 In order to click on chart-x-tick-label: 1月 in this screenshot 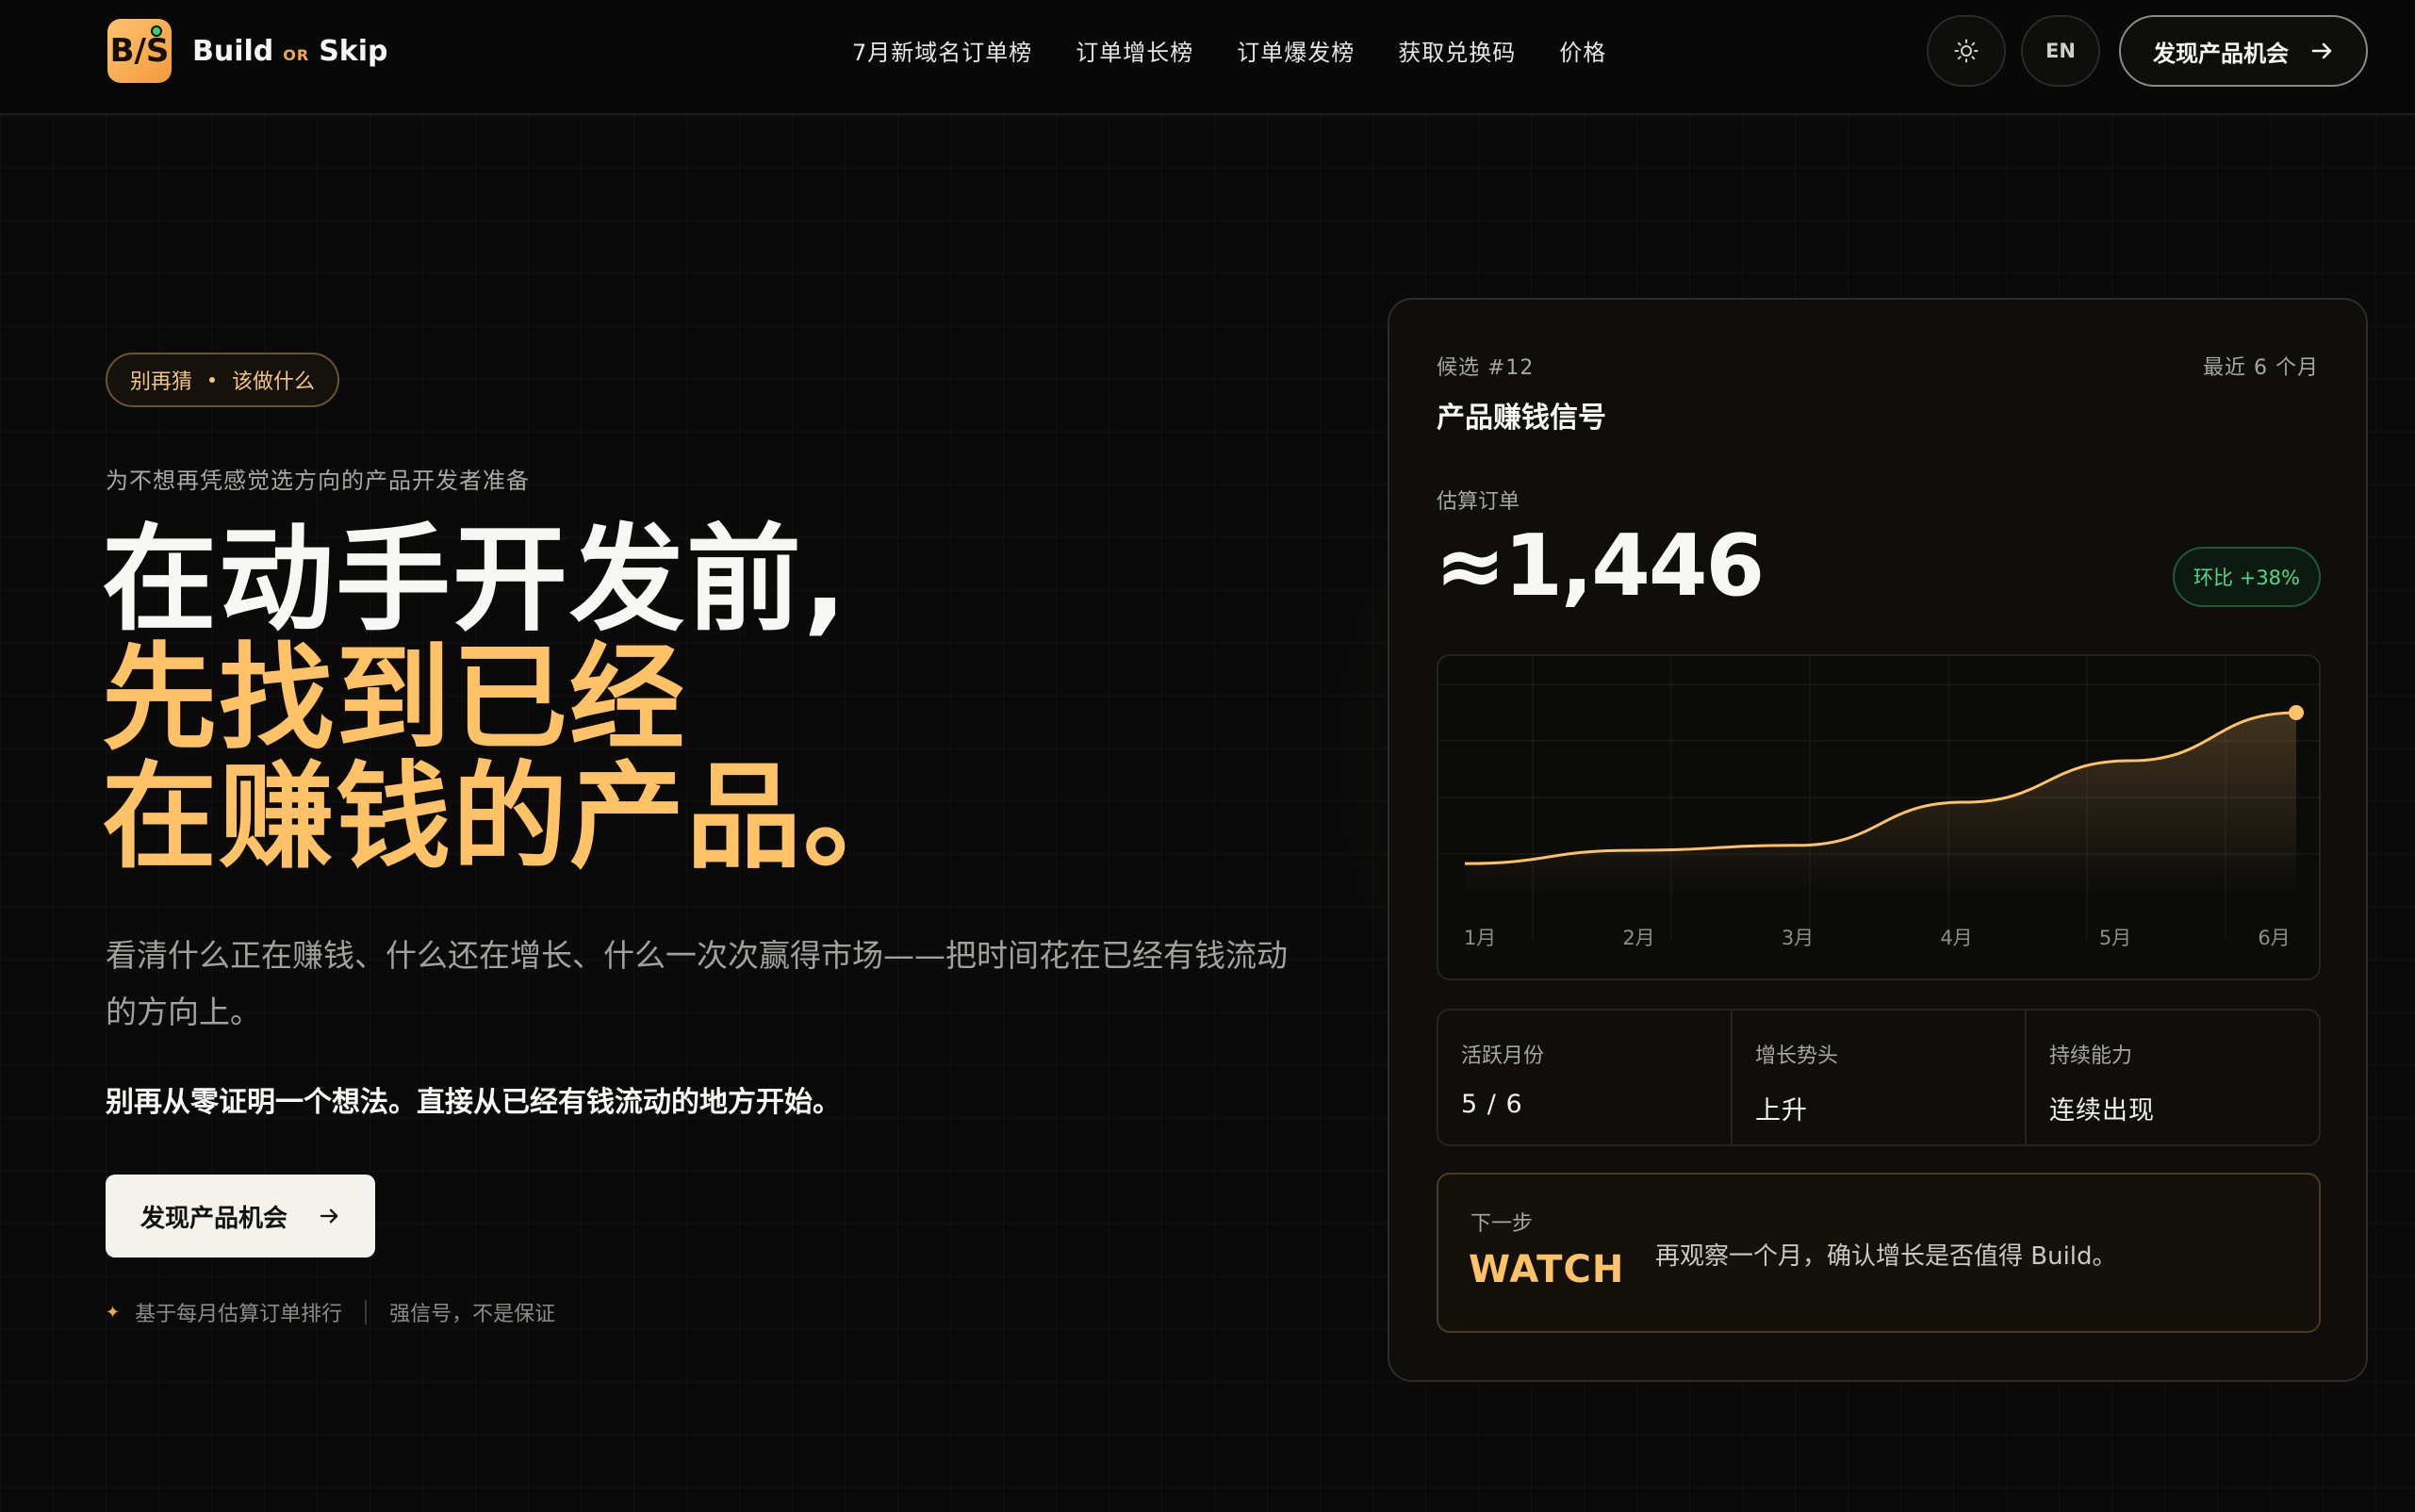, I will do `click(1480, 938)`.